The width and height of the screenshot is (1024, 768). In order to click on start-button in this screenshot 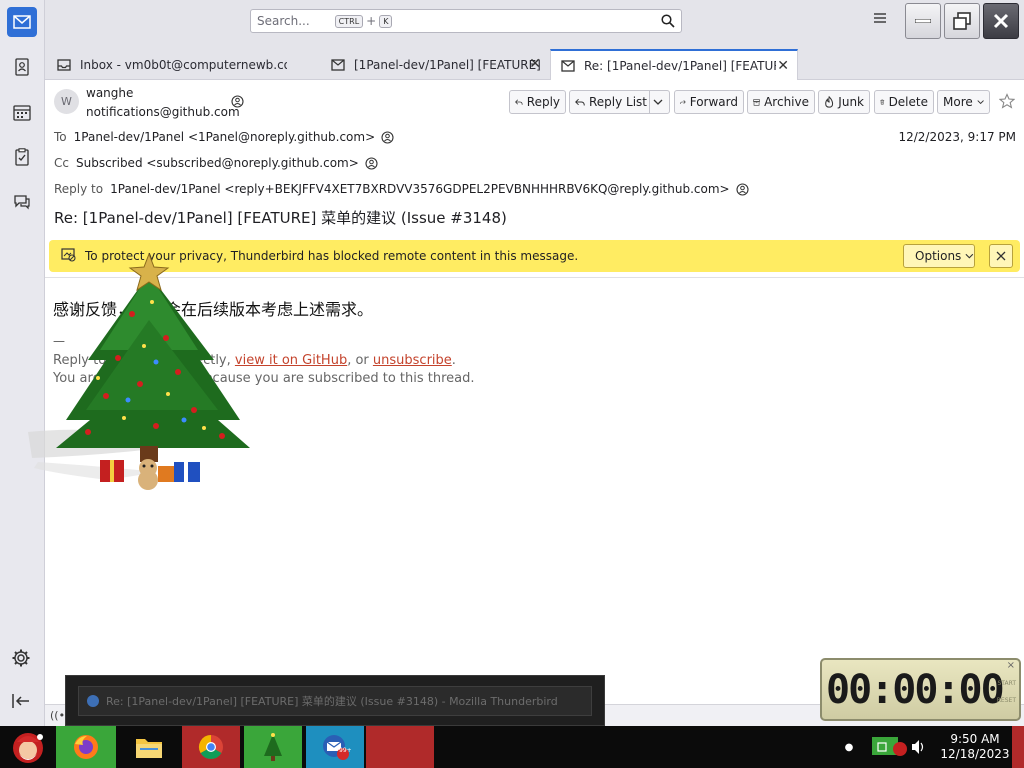, I will do `click(28, 747)`.